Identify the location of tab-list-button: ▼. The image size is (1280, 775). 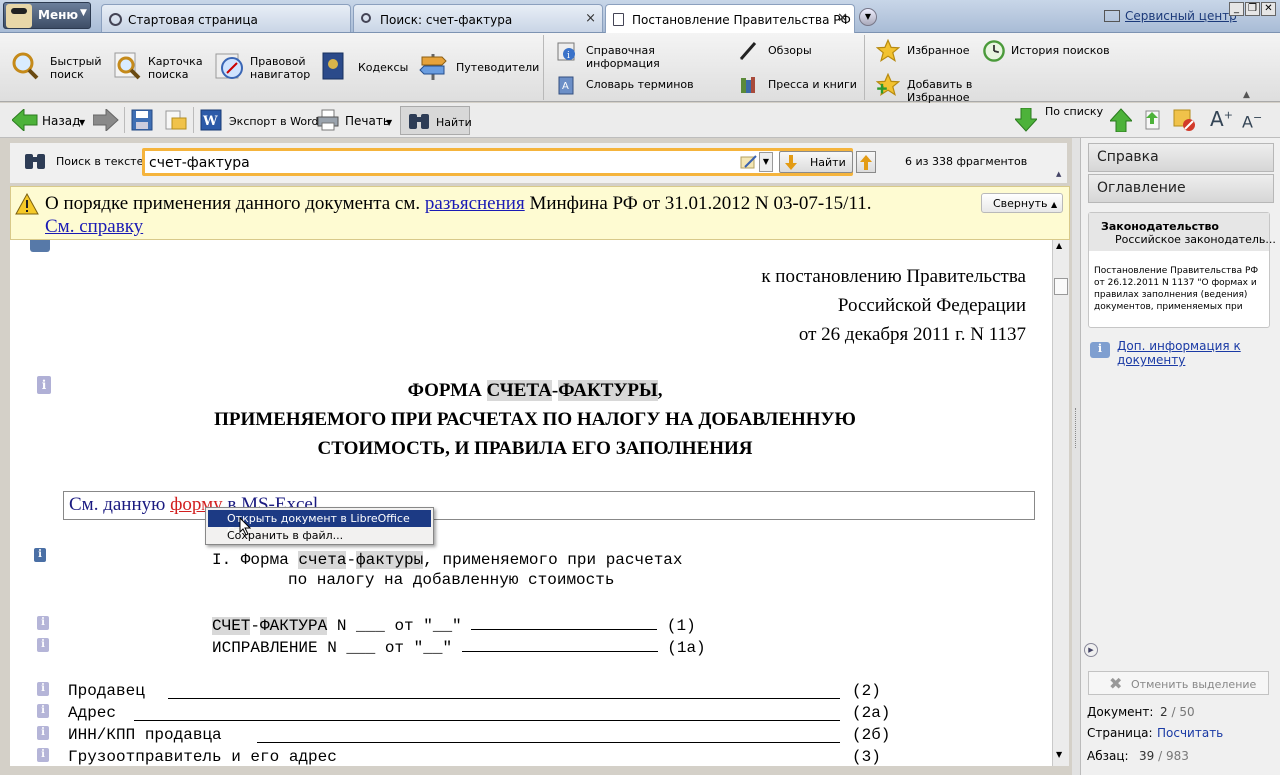
(868, 17).